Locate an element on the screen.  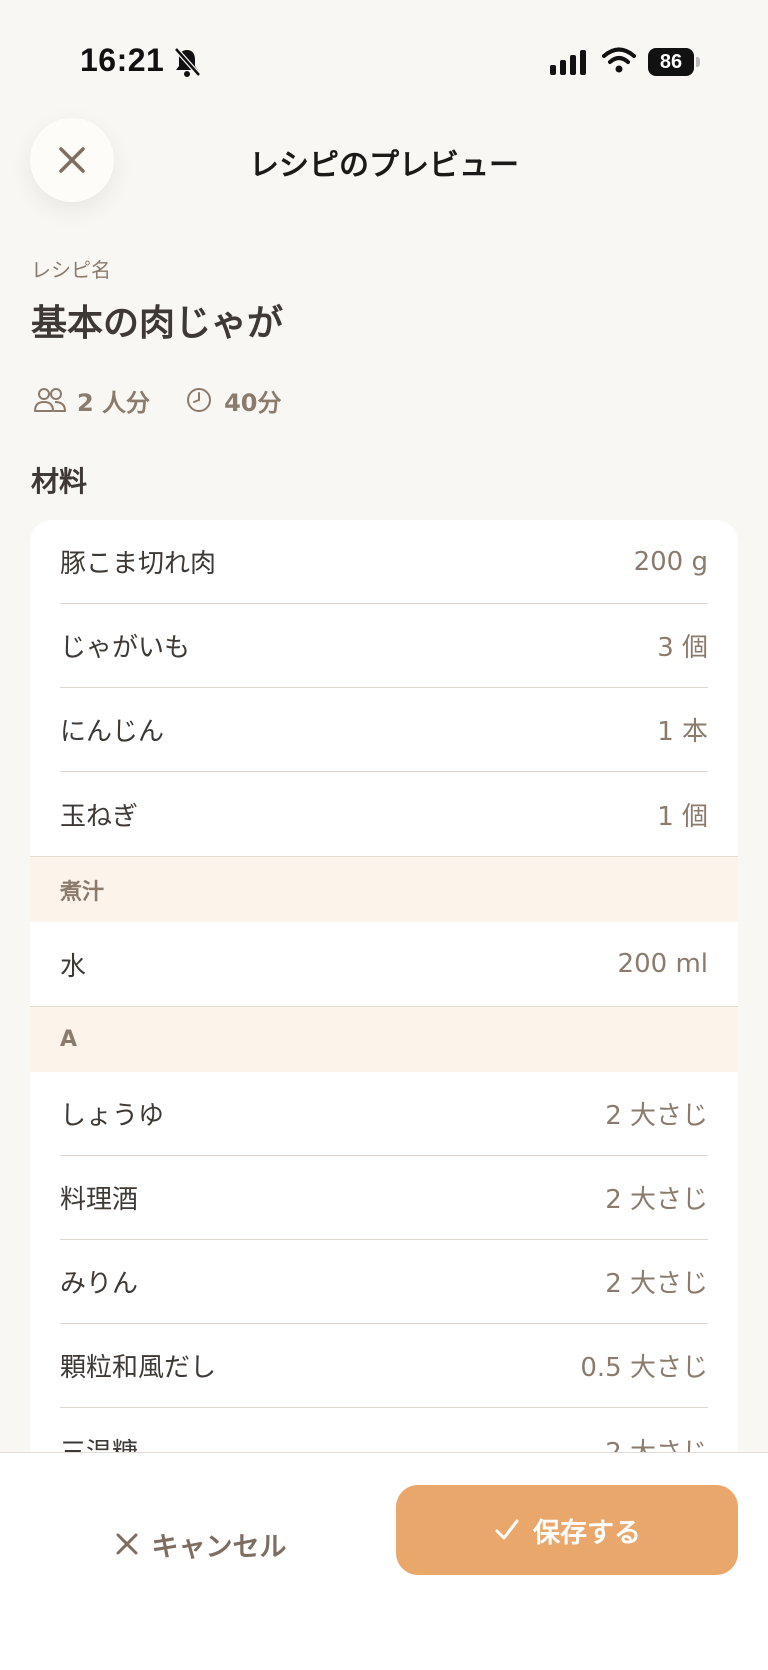
save-button: 保存する is located at coordinates (567, 1530).